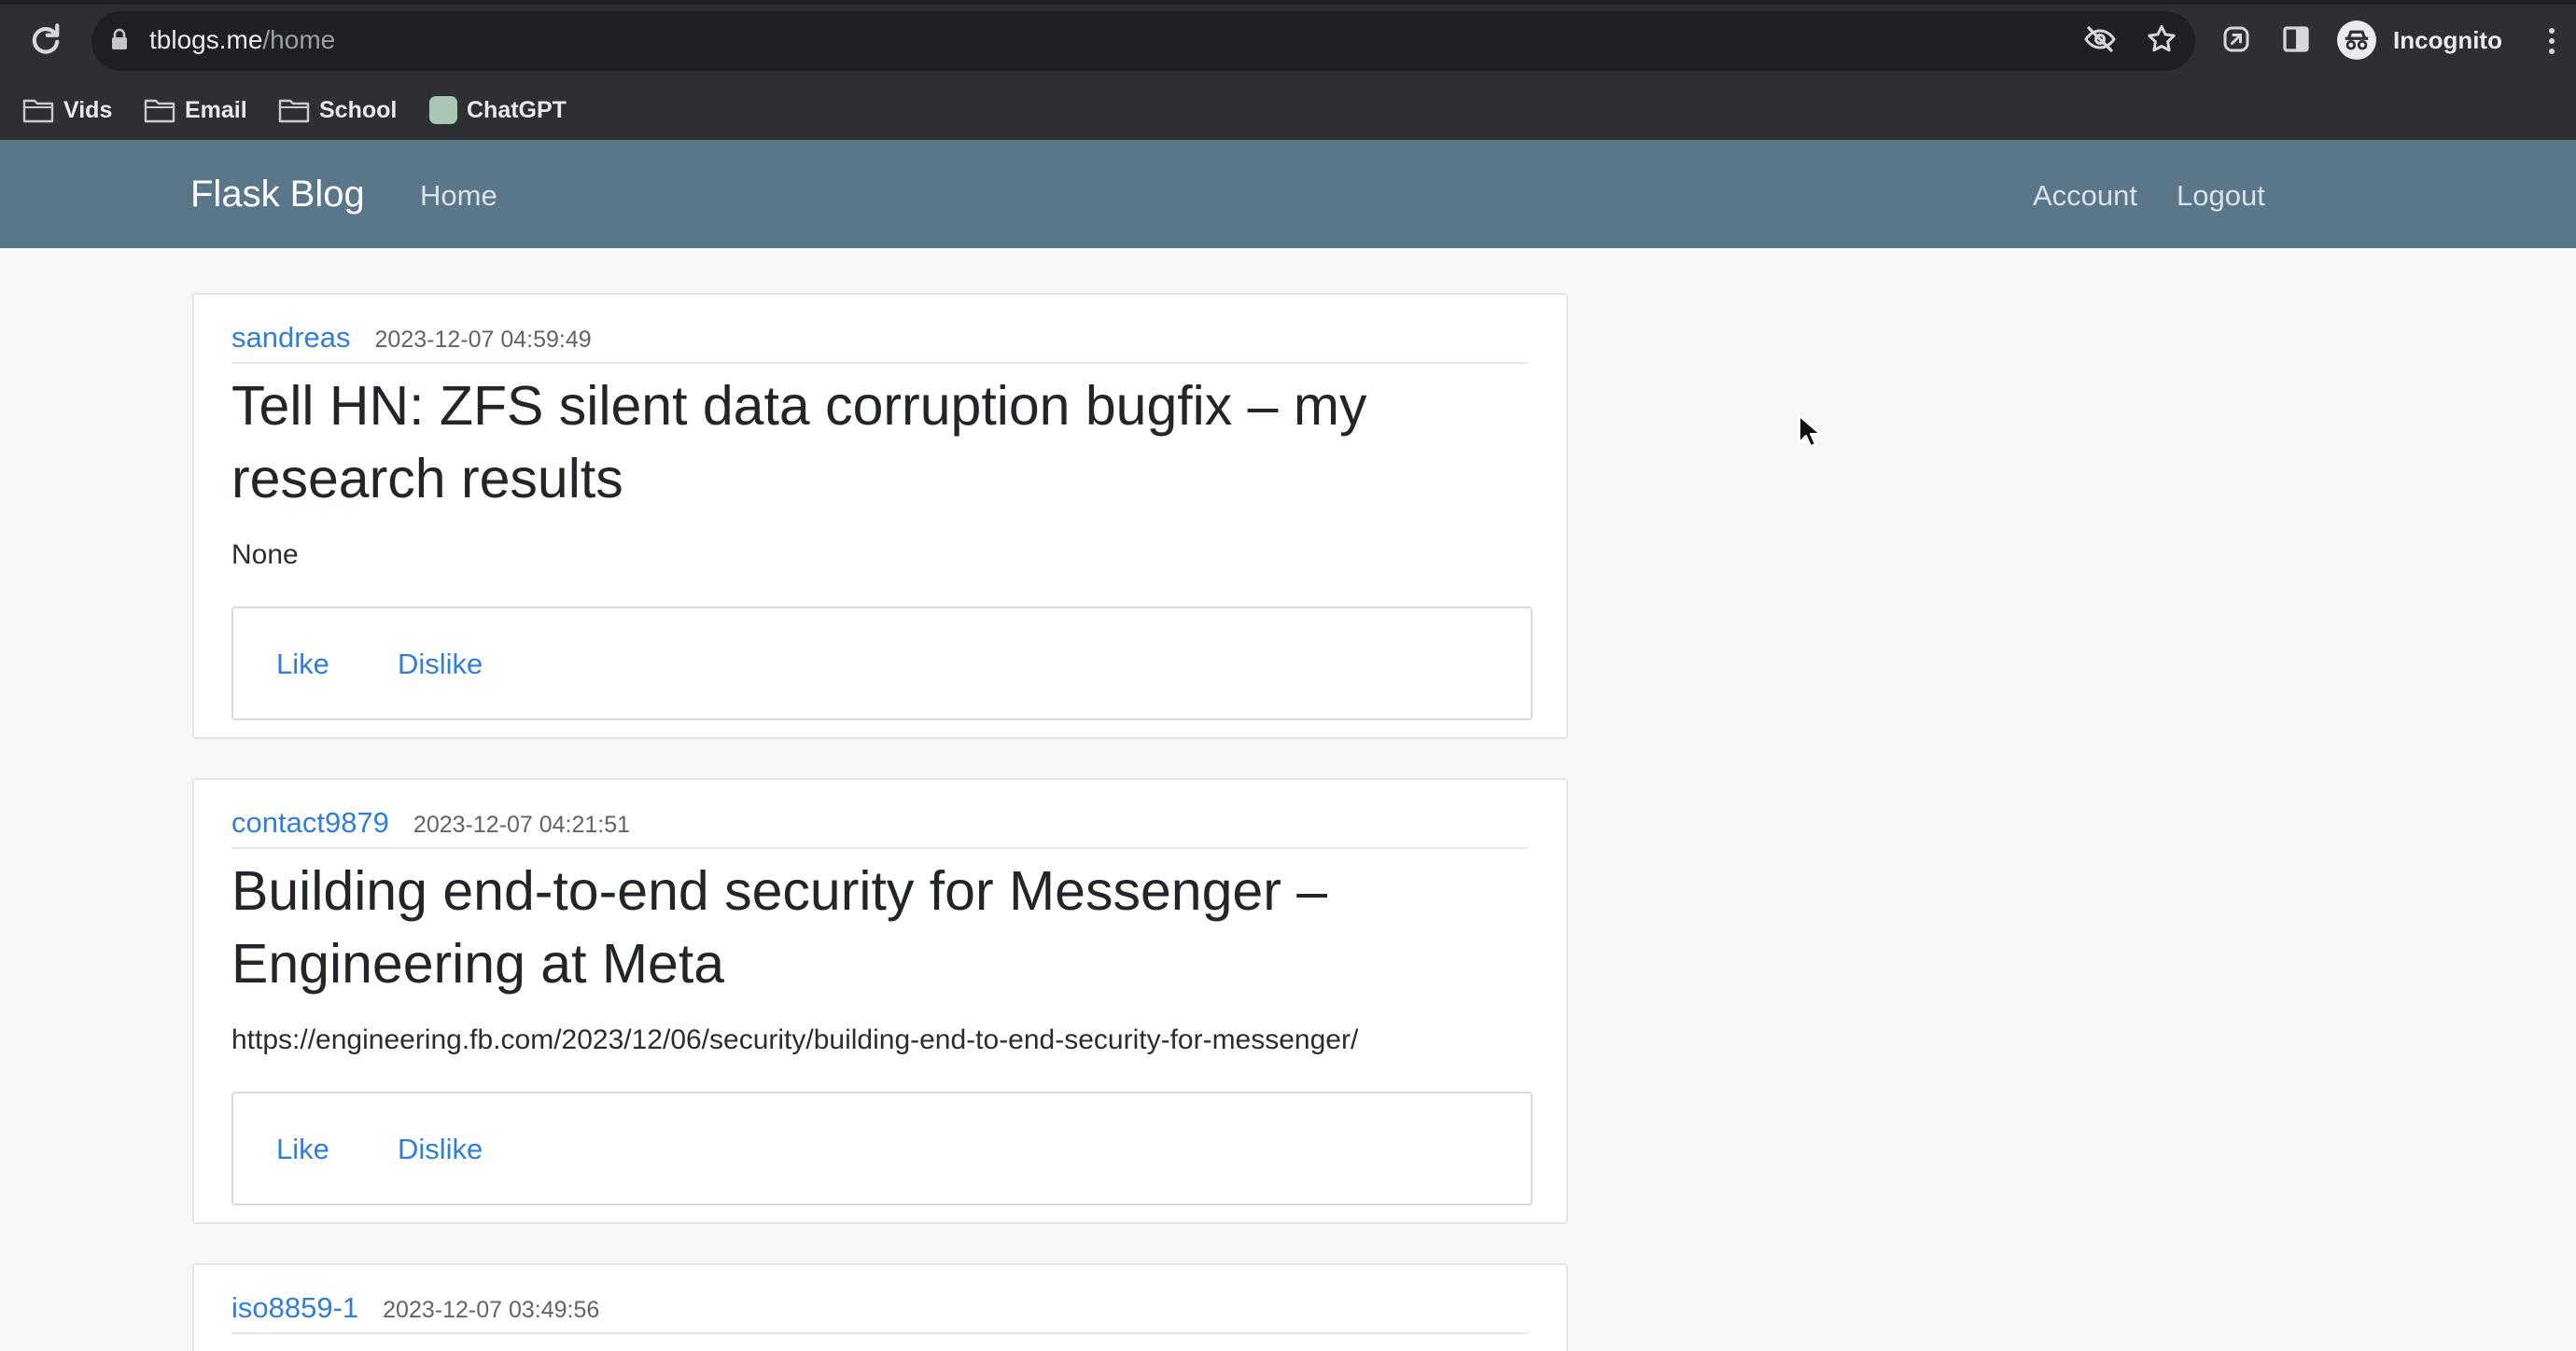 Image resolution: width=2576 pixels, height=1351 pixels. What do you see at coordinates (2236, 39) in the screenshot?
I see `extensions-icon` at bounding box center [2236, 39].